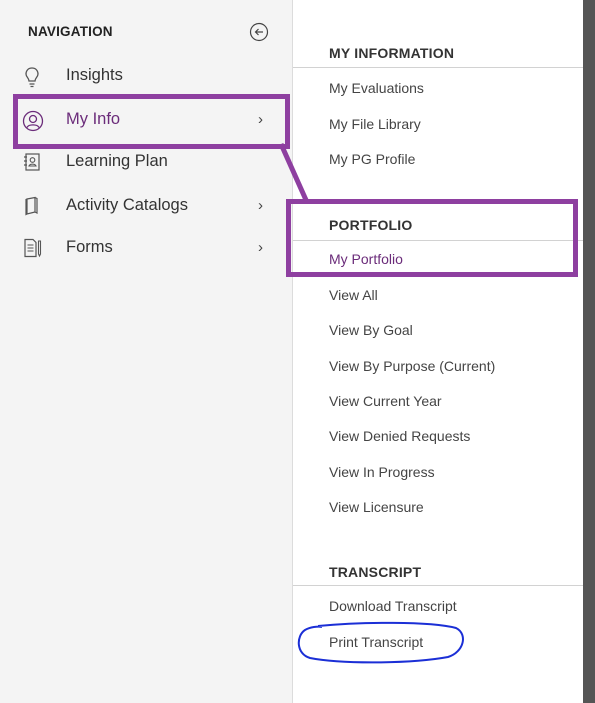 This screenshot has height=703, width=595. What do you see at coordinates (376, 642) in the screenshot?
I see `submenu-item-print-transcript: Print Transcript` at bounding box center [376, 642].